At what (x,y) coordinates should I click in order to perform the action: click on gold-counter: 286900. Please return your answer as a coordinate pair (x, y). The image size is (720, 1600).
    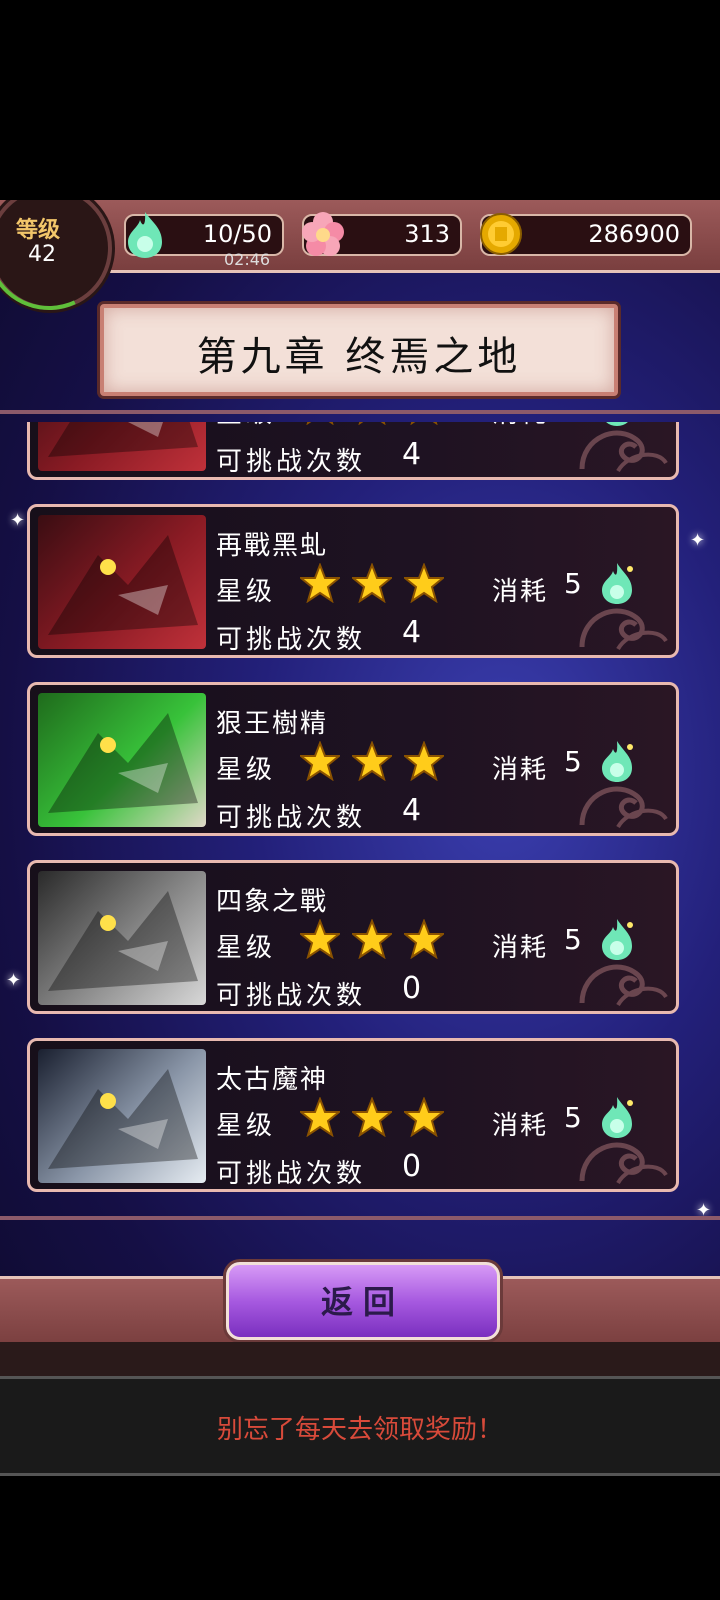
    Looking at the image, I should click on (586, 234).